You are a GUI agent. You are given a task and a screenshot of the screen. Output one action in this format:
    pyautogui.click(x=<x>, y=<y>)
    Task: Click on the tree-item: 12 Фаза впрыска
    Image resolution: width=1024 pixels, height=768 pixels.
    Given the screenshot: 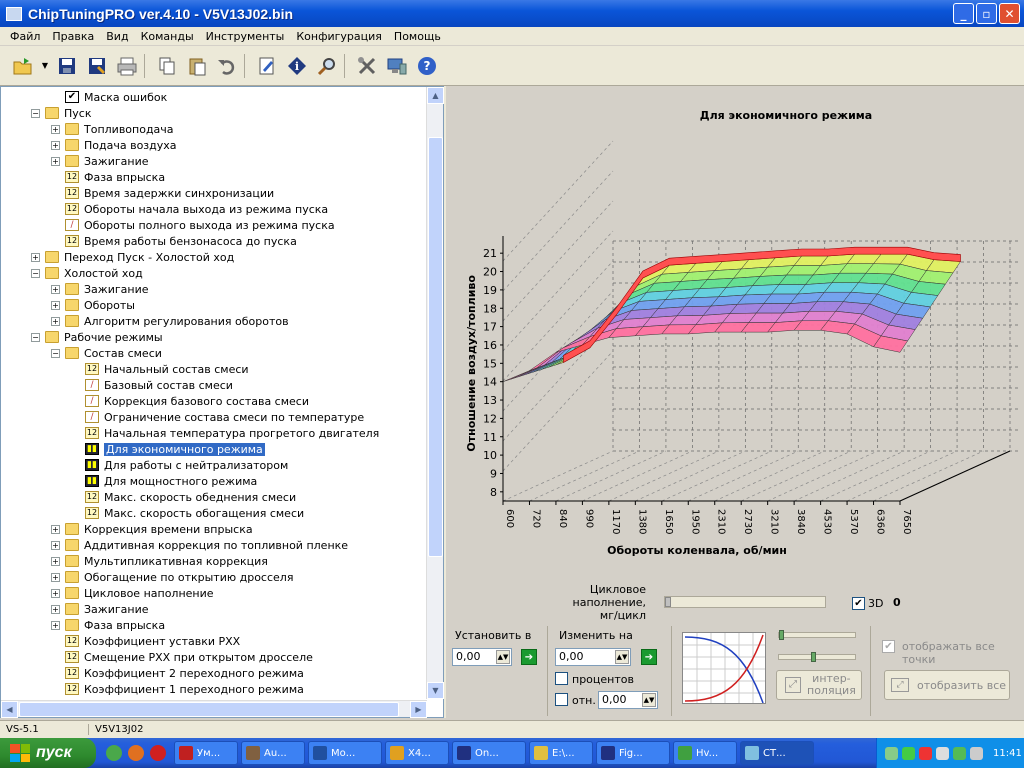 What is the action you would take?
    pyautogui.click(x=108, y=177)
    